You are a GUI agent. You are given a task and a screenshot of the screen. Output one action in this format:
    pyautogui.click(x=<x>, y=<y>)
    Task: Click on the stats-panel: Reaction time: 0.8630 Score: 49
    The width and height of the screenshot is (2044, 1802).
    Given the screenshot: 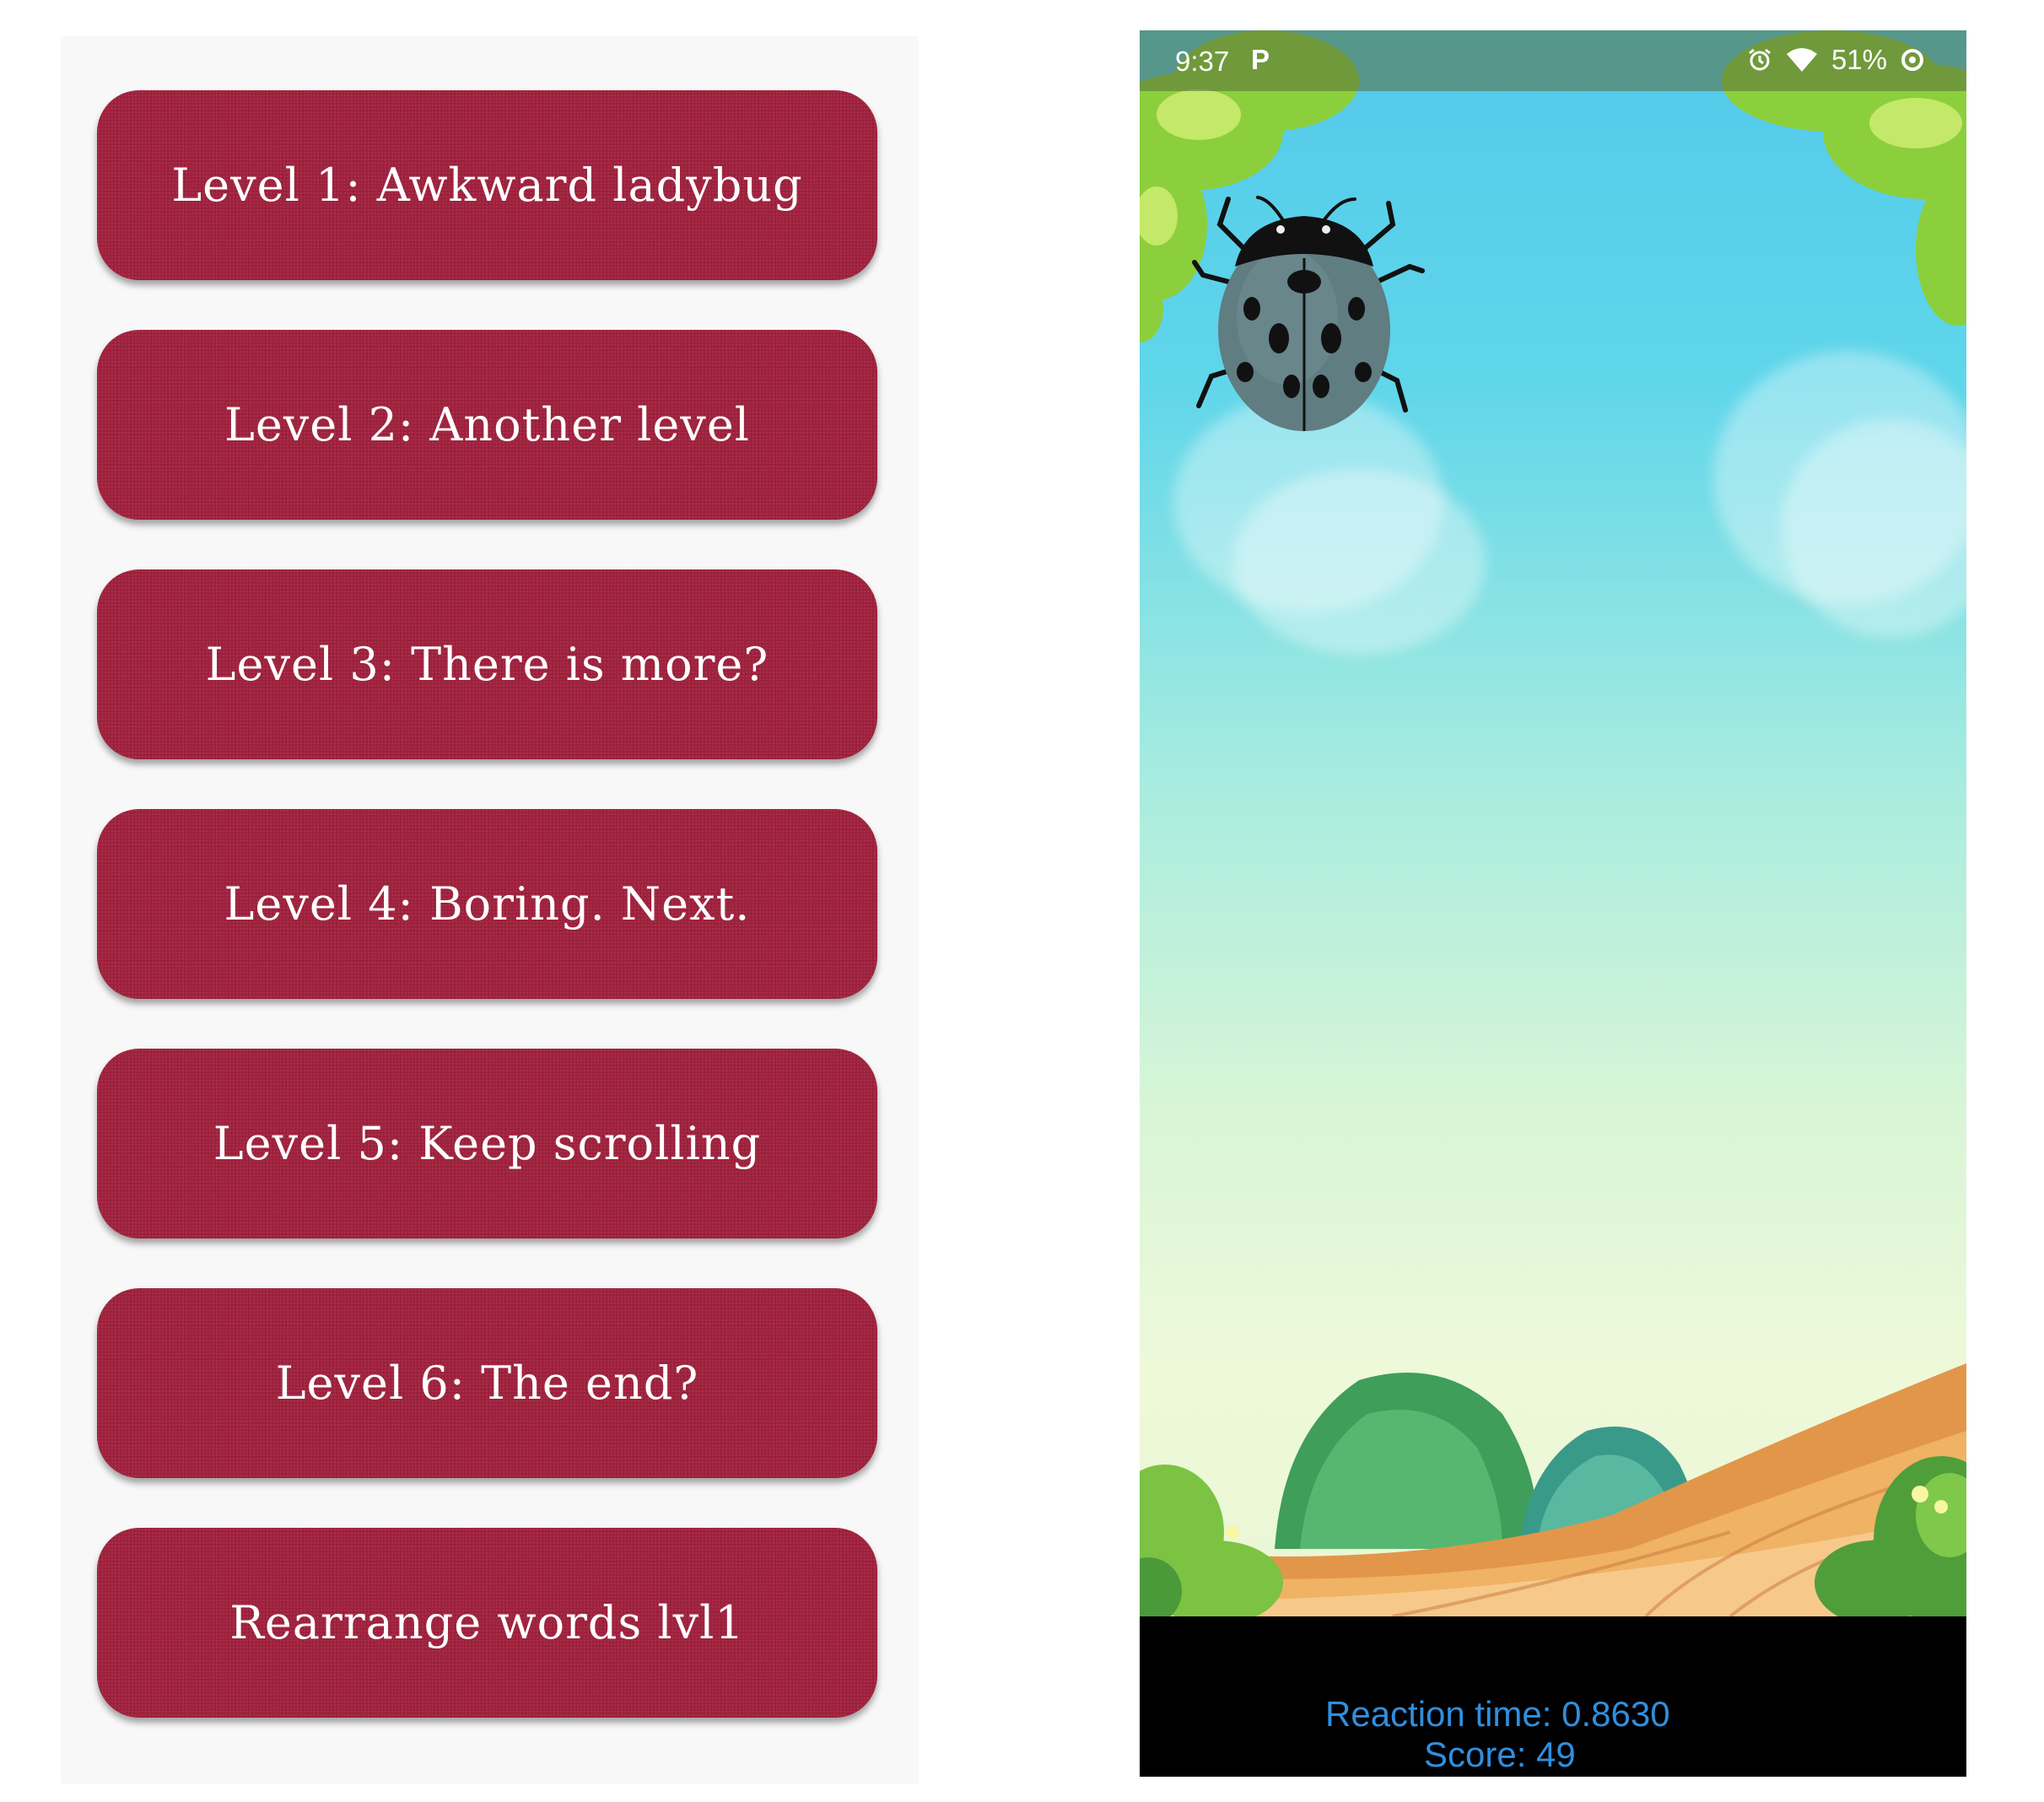 What is the action you would take?
    pyautogui.click(x=1553, y=1696)
    